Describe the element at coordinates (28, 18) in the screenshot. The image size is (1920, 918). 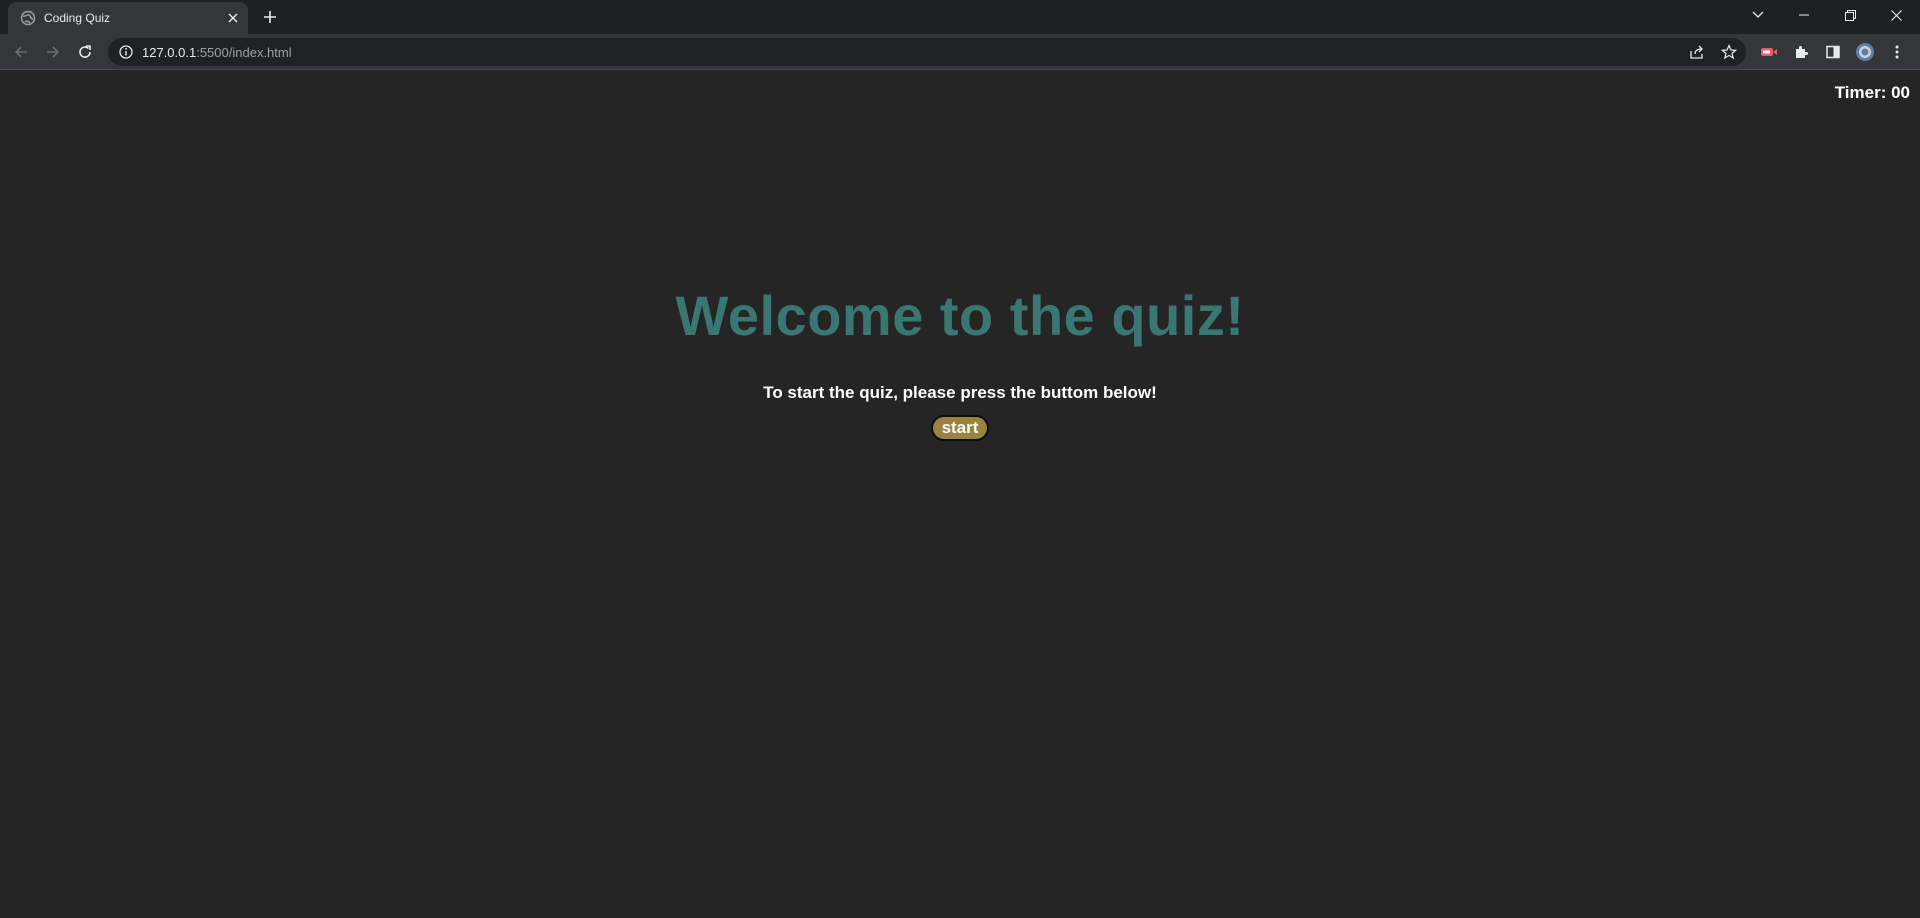
I see `globe-icon` at that location.